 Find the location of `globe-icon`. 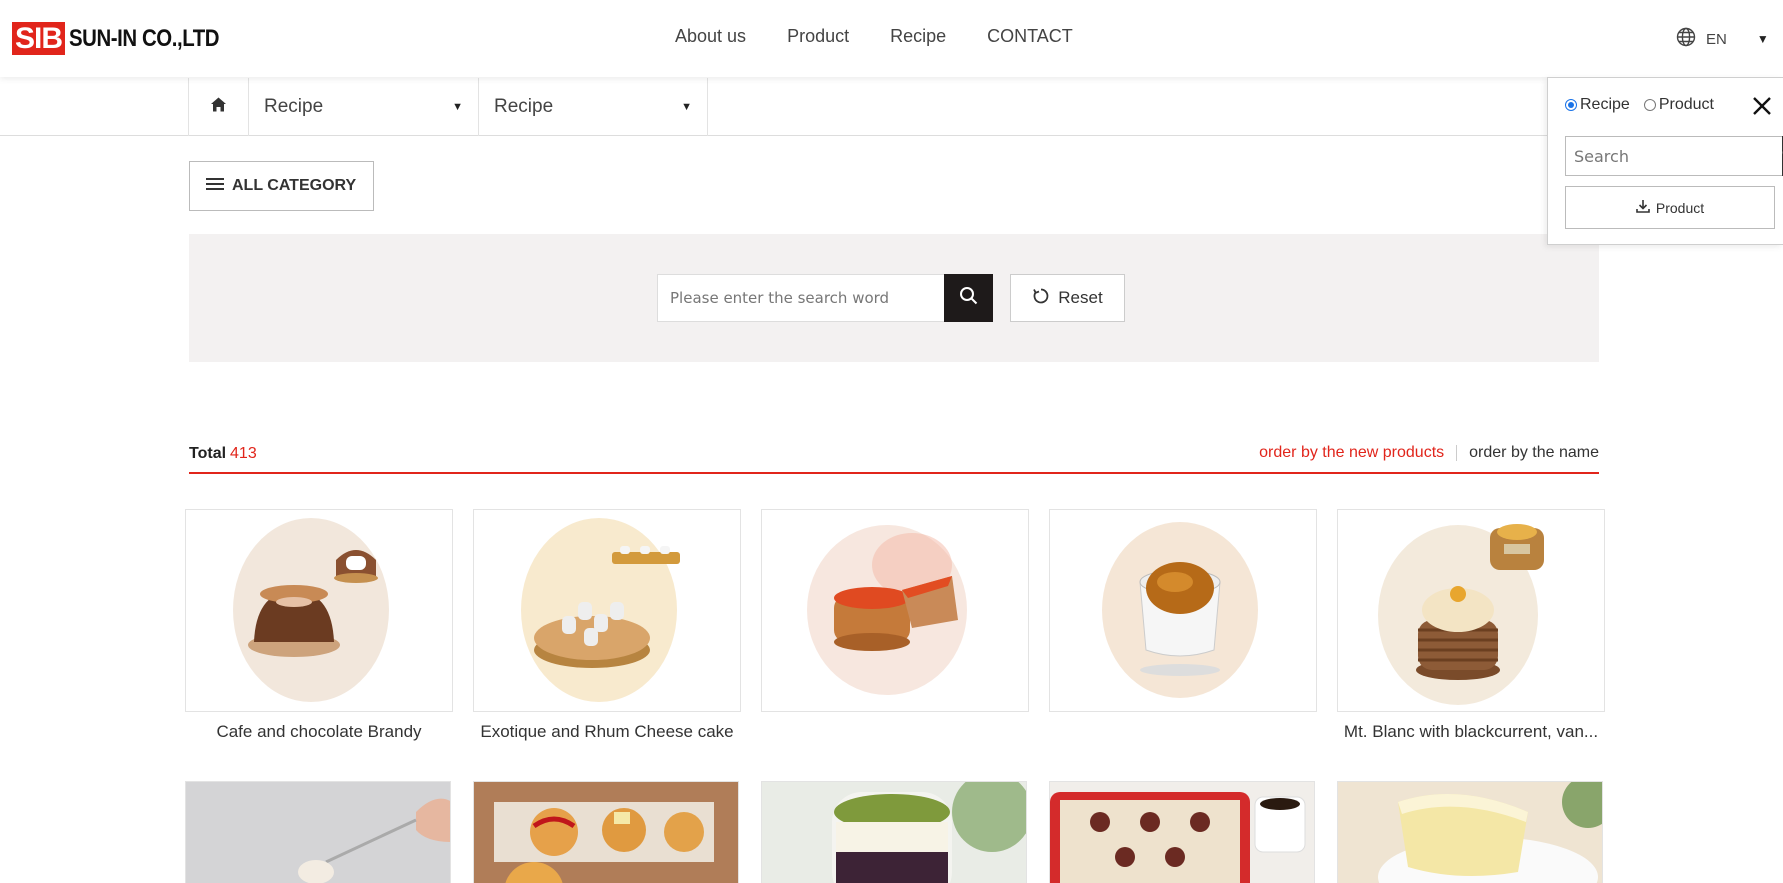

globe-icon is located at coordinates (1686, 39).